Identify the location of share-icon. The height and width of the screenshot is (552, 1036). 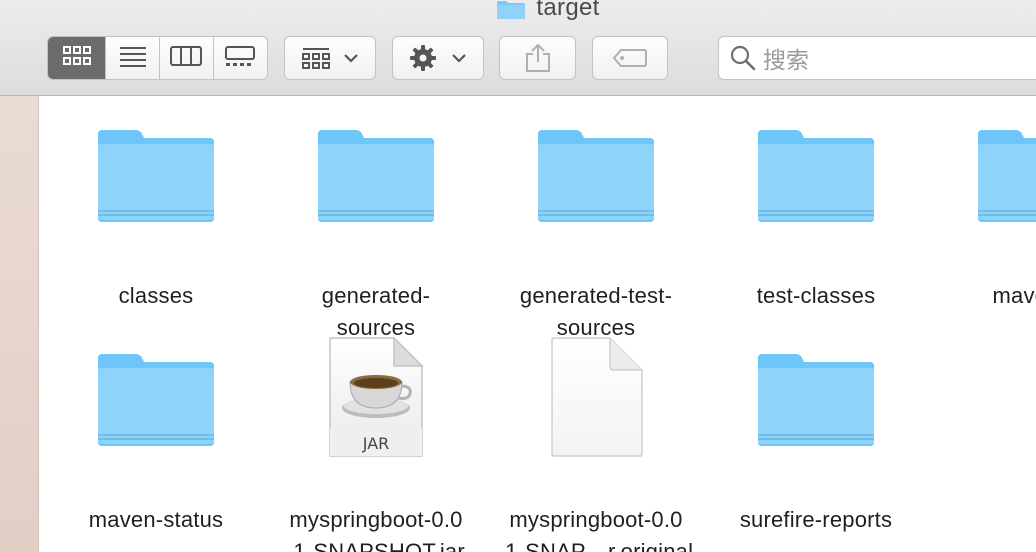
(538, 58).